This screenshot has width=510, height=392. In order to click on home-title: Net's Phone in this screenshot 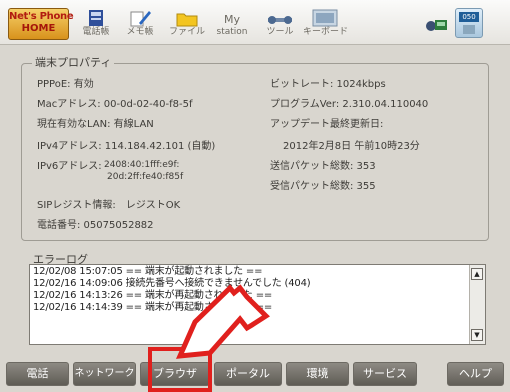, I will do `click(41, 16)`.